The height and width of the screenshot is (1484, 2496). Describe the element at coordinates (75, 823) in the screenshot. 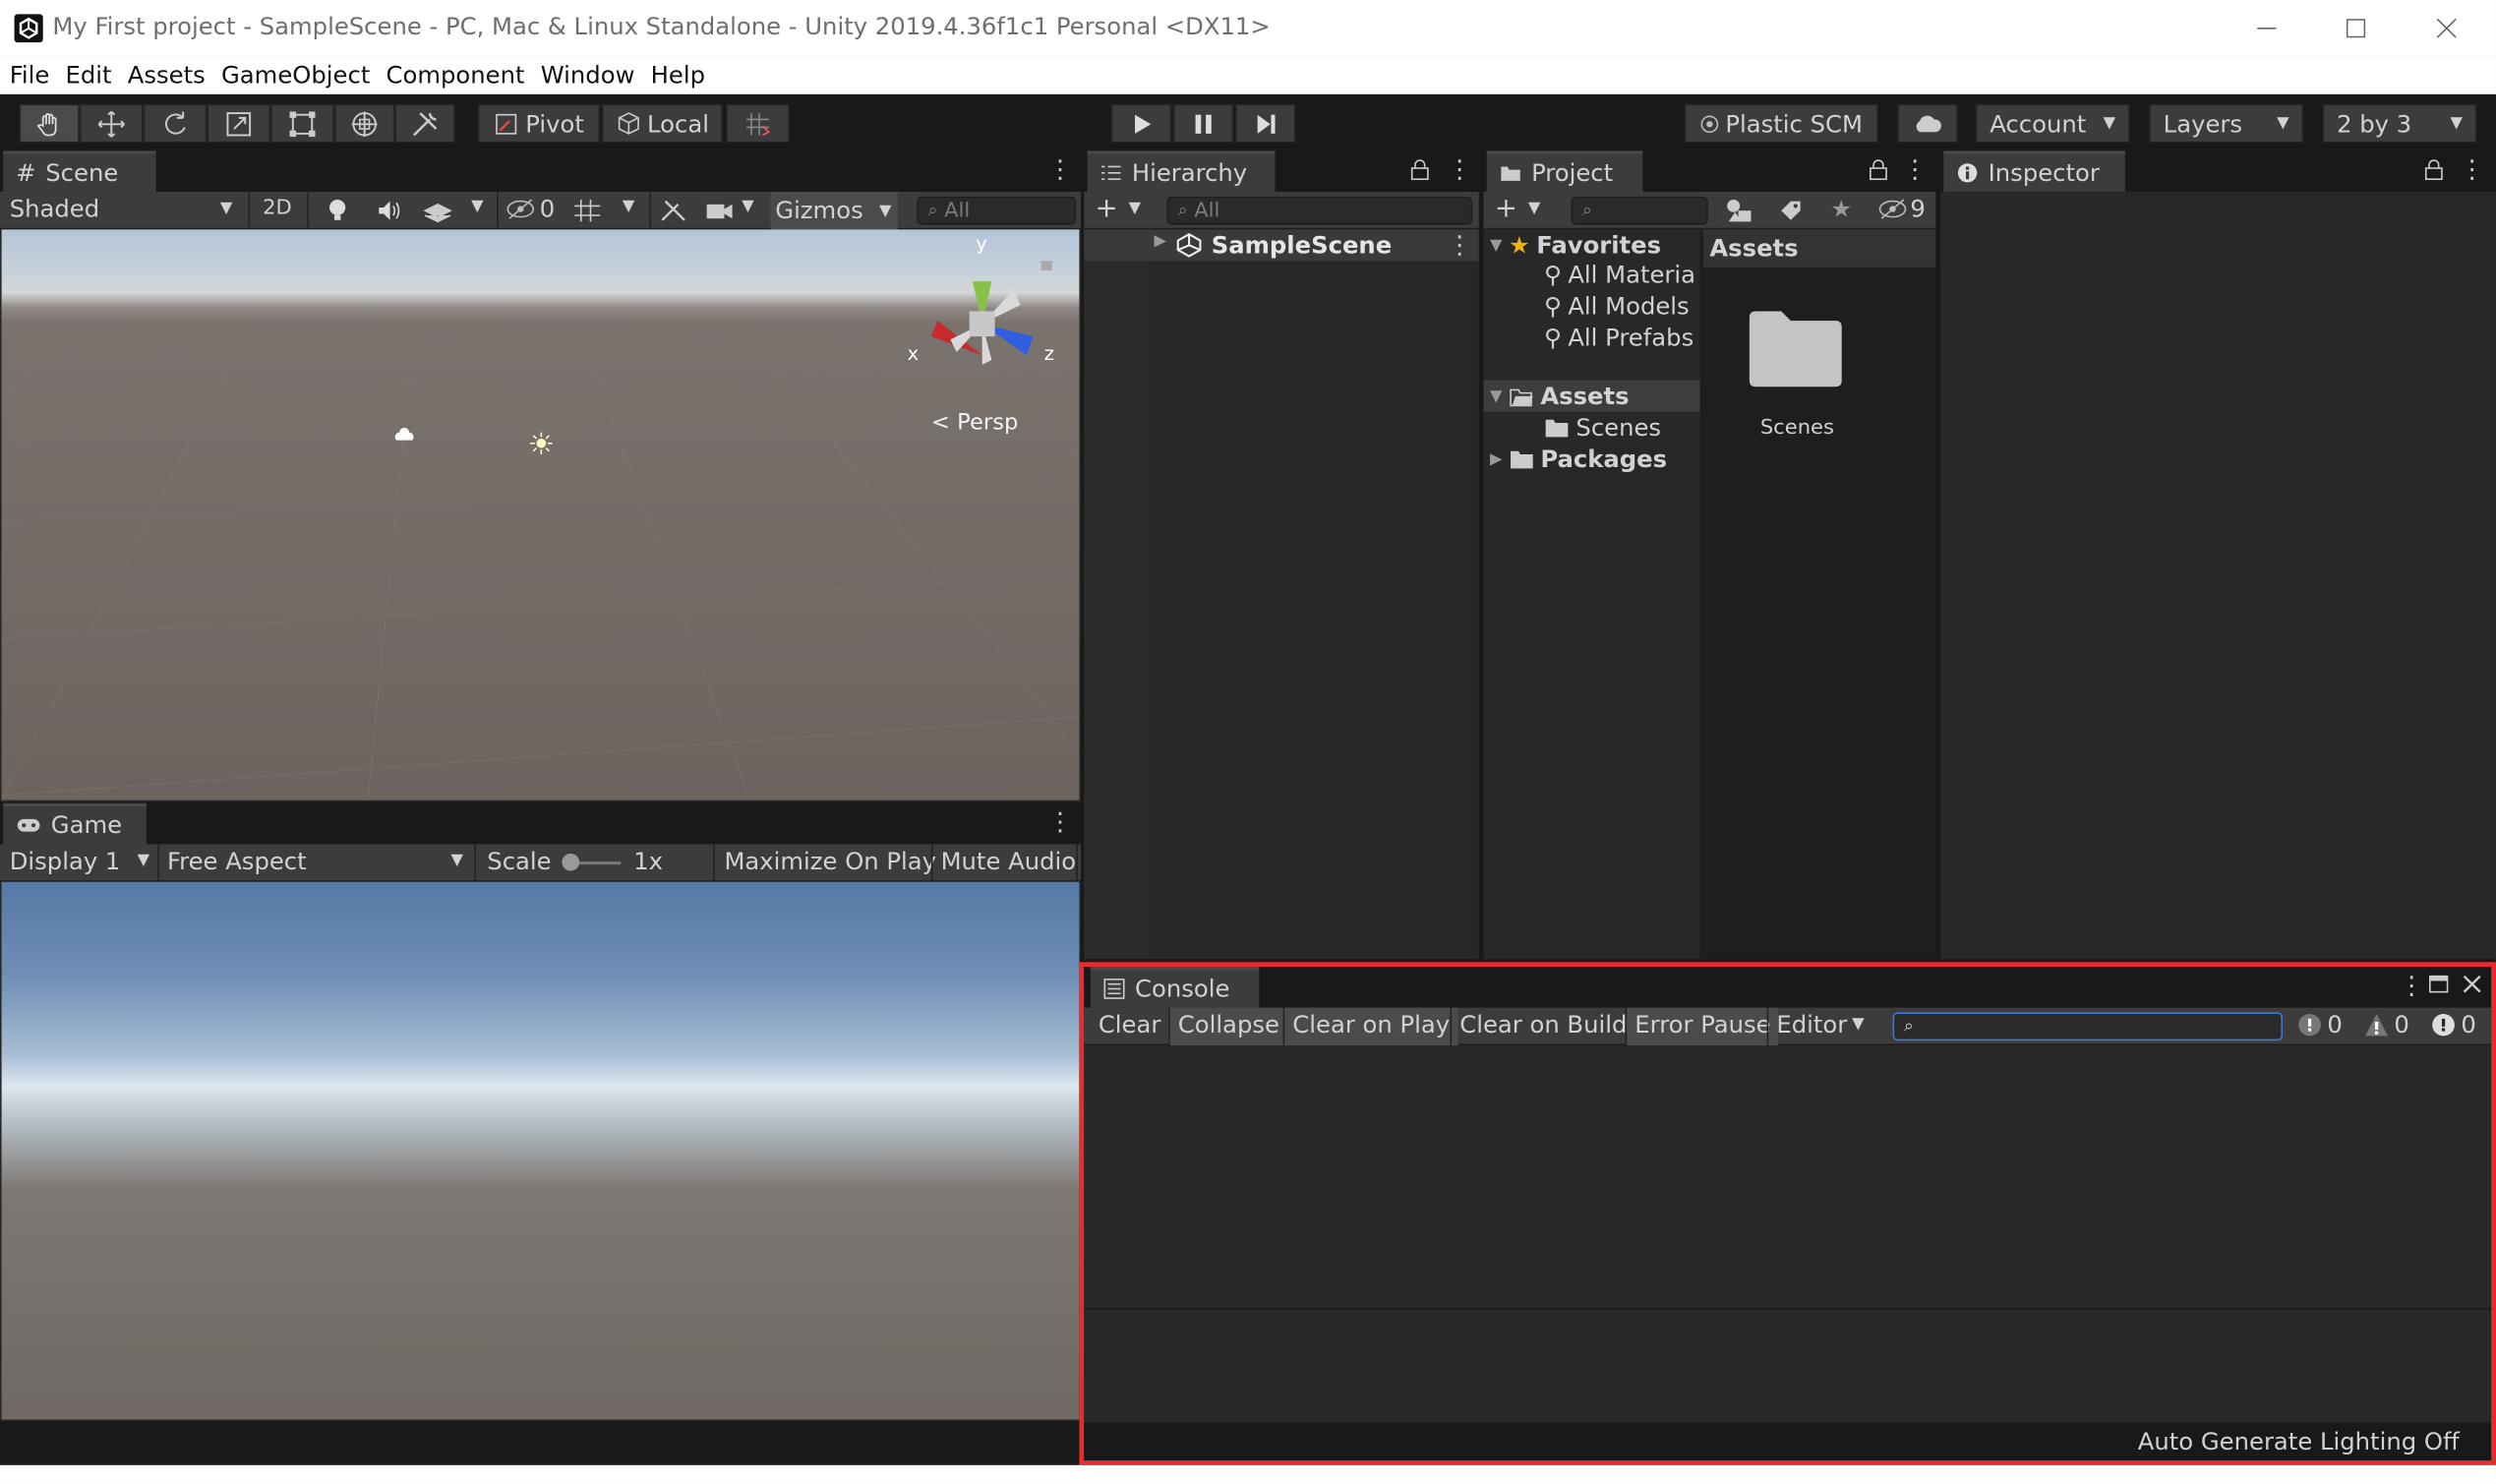

I see `tab-game: Game` at that location.